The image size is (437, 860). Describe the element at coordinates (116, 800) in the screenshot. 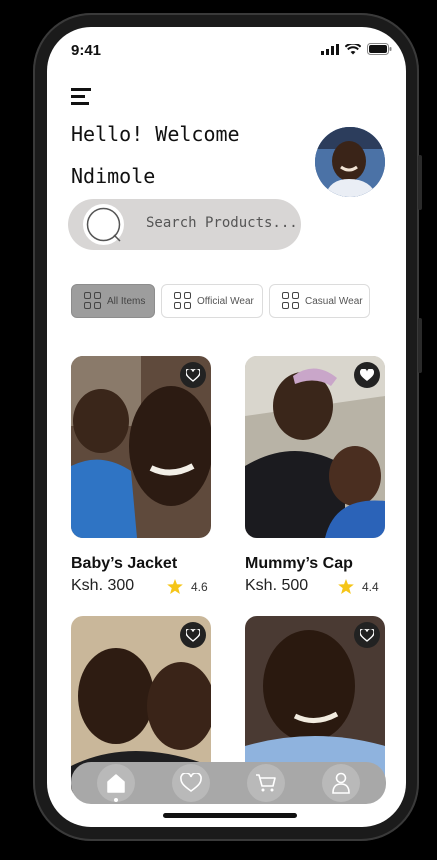

I see `active-indicator` at that location.